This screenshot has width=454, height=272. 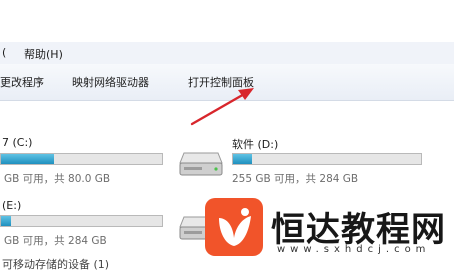 What do you see at coordinates (354, 249) in the screenshot?
I see `watermark-url: www.sxhdcj.com` at bounding box center [354, 249].